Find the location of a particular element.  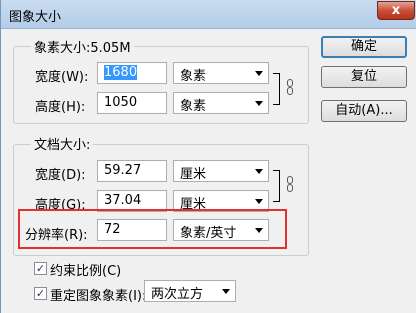

pixel-height-unit: 象素 is located at coordinates (193, 106).